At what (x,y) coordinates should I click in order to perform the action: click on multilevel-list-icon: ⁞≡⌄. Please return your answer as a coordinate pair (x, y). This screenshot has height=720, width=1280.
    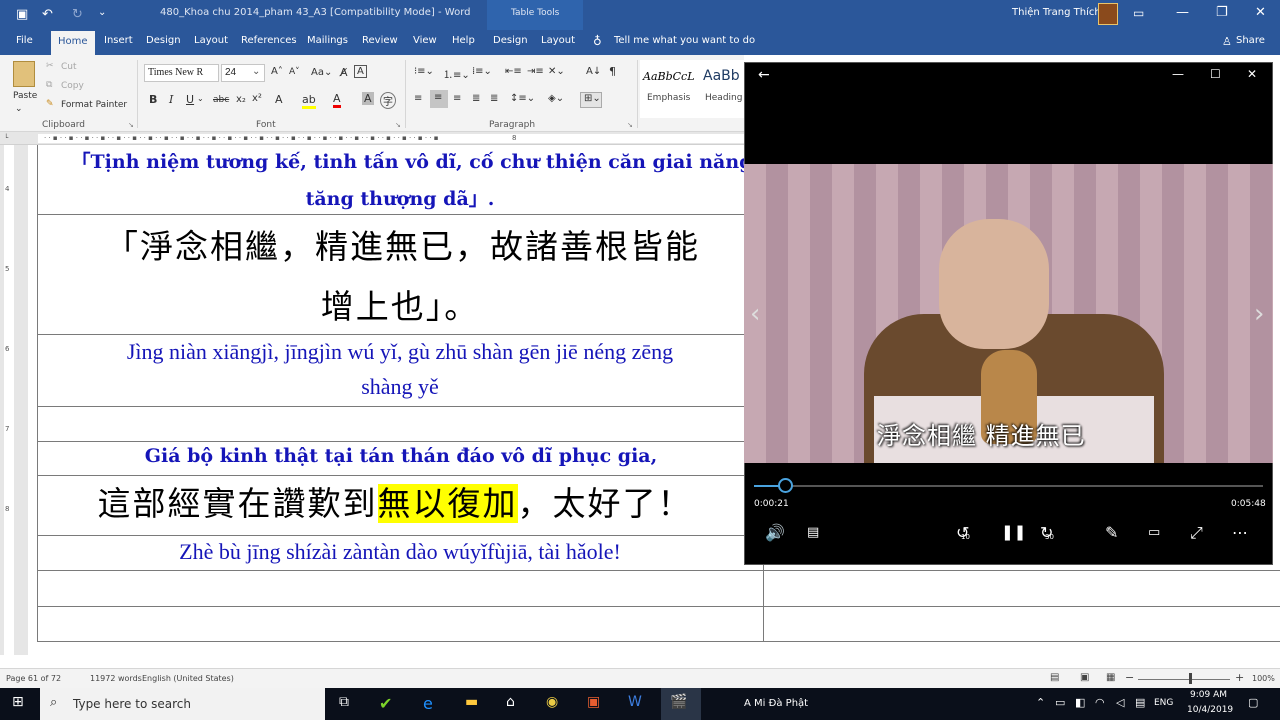
    Looking at the image, I should click on (482, 71).